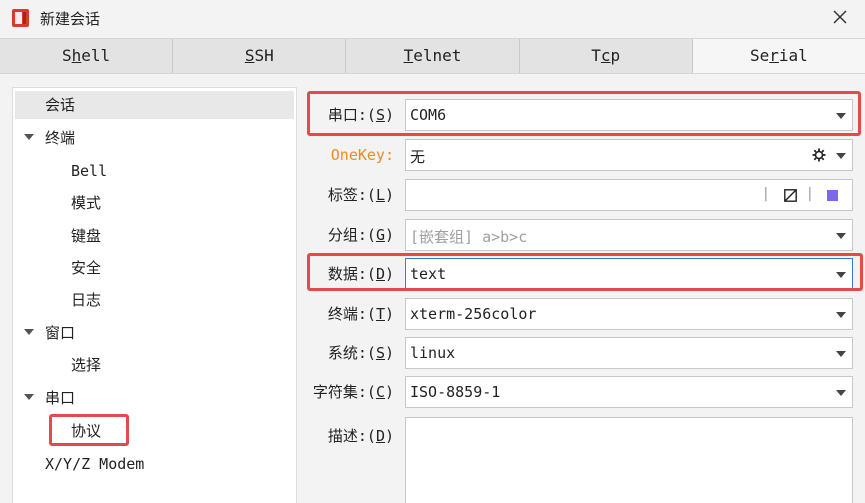  I want to click on tree-item-xyz-modem: X/Y/Z Modem, so click(94, 464).